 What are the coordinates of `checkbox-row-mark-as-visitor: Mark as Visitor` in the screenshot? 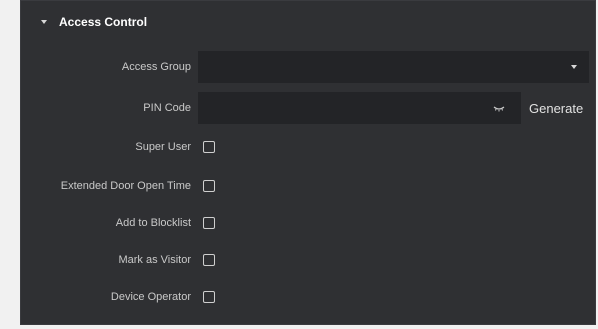 It's located at (309, 260).